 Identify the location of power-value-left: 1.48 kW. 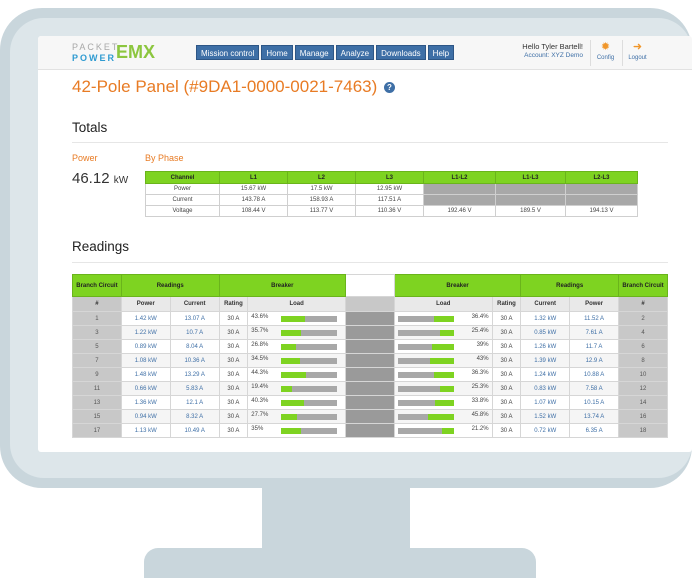
(145, 374).